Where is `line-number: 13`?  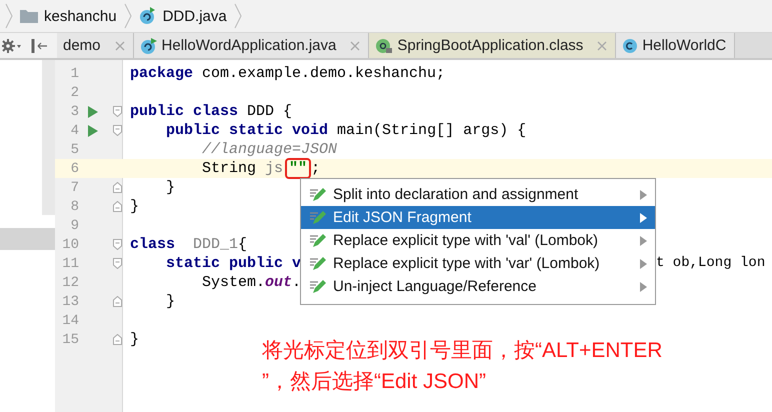 line-number: 13 is located at coordinates (70, 302).